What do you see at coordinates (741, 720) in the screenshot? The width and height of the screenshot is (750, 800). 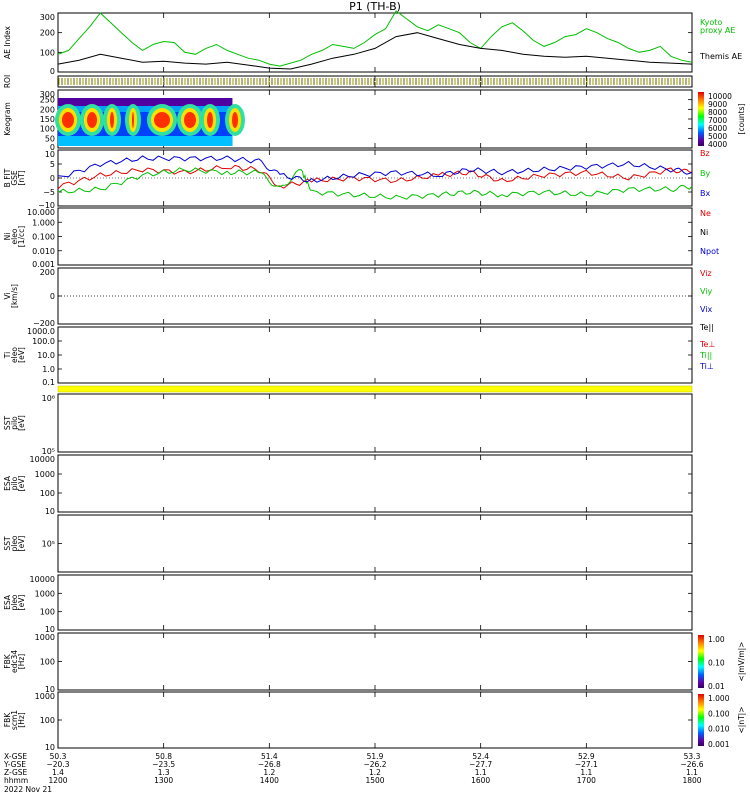 I see `colorbar-unit: <|nT|>` at bounding box center [741, 720].